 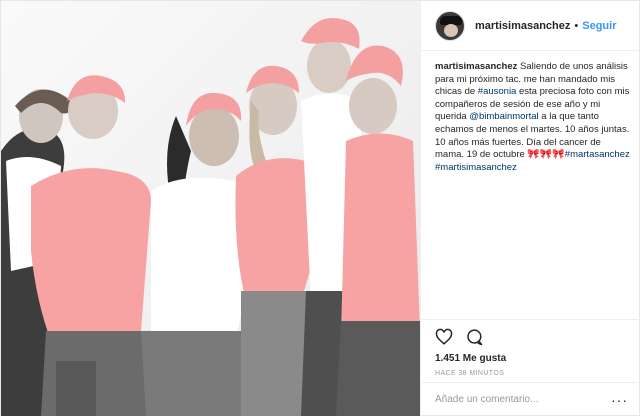 I want to click on comment-bubble-icon, so click(x=474, y=337).